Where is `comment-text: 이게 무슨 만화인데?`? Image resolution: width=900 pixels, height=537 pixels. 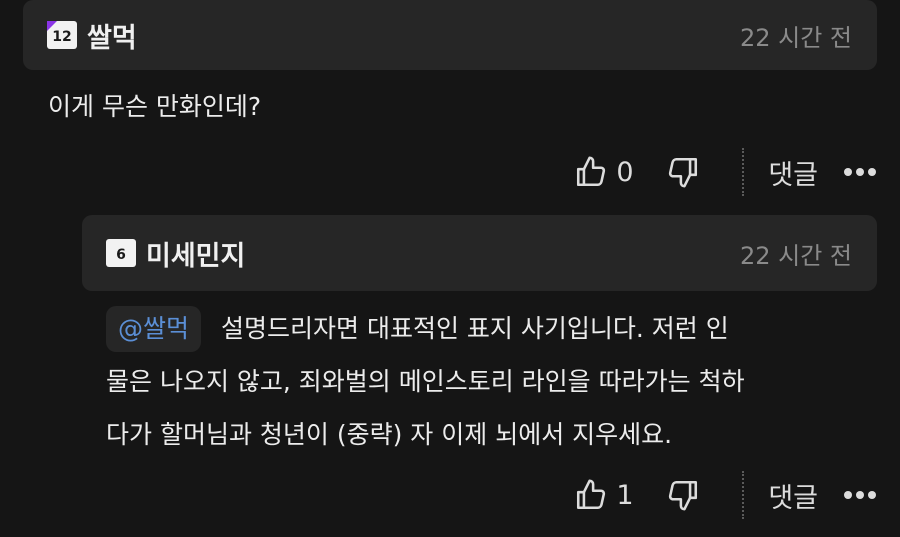
comment-text: 이게 무슨 만화인데? is located at coordinates (155, 106).